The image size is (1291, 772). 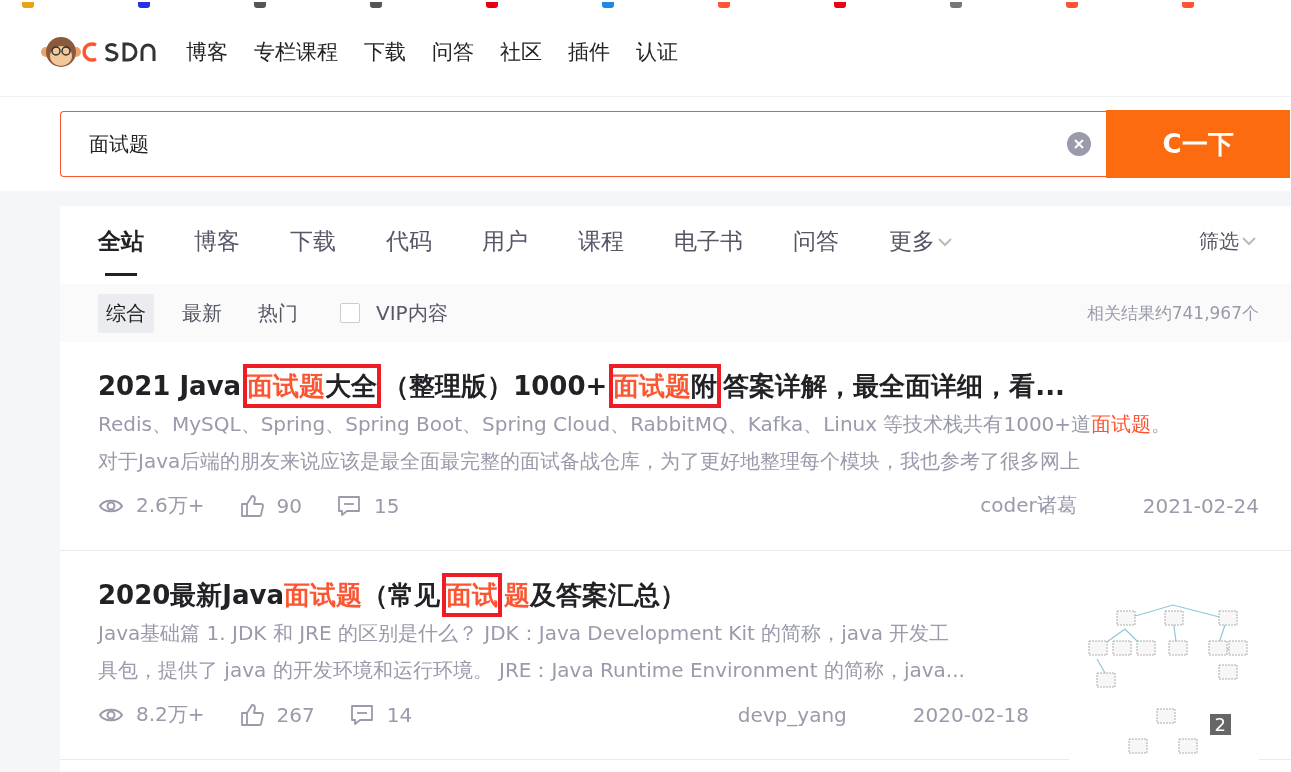 I want to click on result-count: 相关结果约741,967个, so click(x=1172, y=313).